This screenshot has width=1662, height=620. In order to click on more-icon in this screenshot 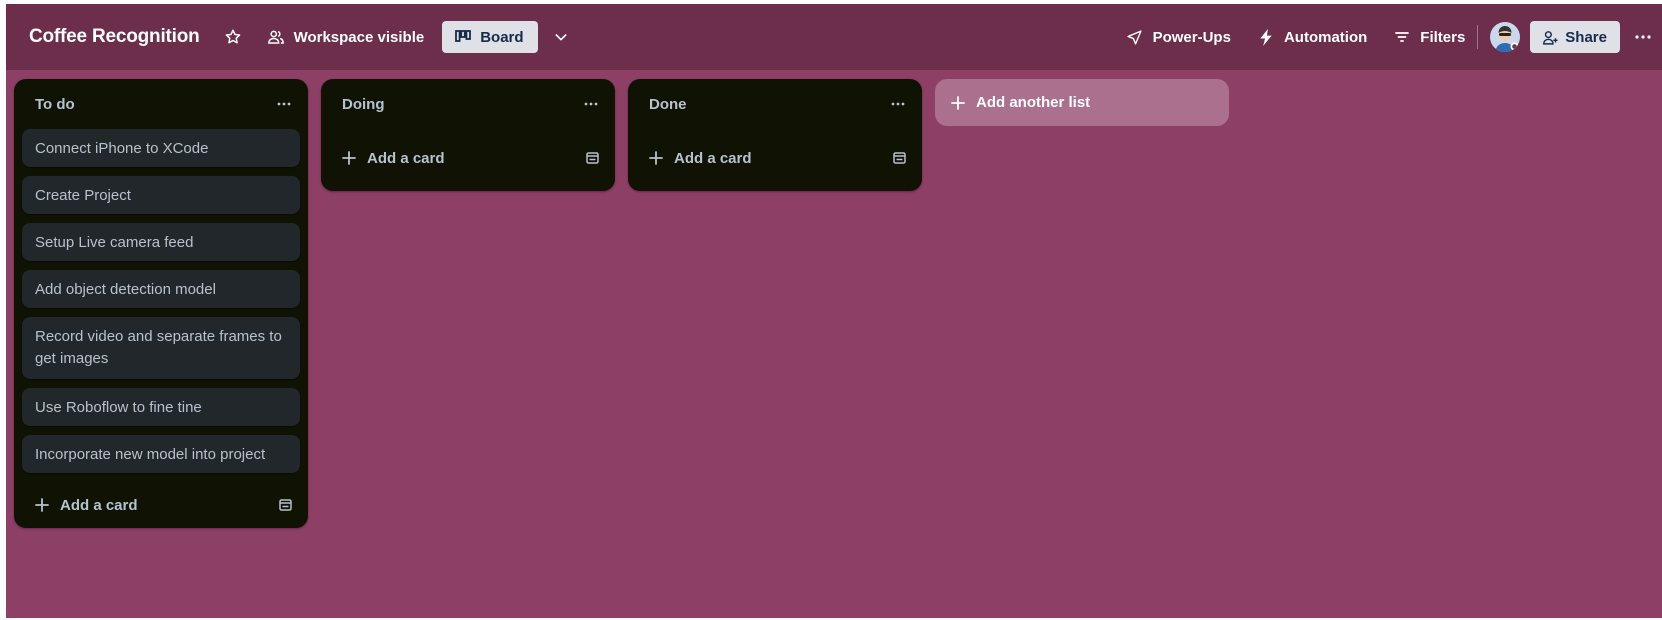, I will do `click(1643, 37)`.